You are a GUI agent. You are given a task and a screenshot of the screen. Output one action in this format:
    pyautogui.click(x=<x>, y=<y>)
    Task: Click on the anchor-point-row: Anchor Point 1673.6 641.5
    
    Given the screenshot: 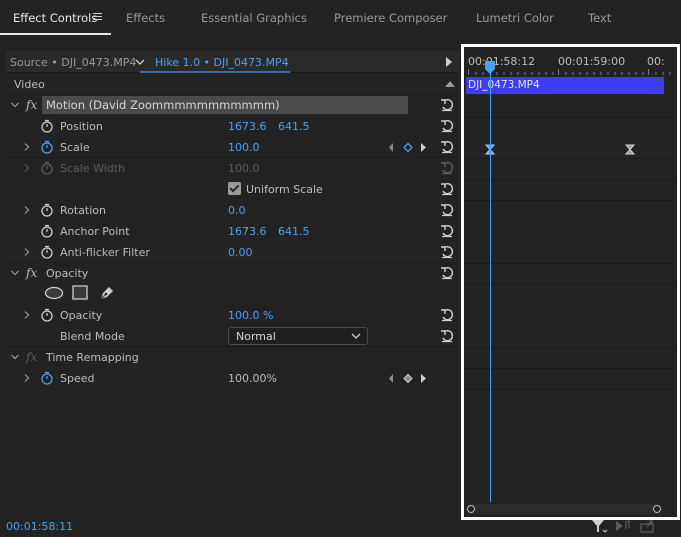 What is the action you would take?
    pyautogui.click(x=232, y=231)
    